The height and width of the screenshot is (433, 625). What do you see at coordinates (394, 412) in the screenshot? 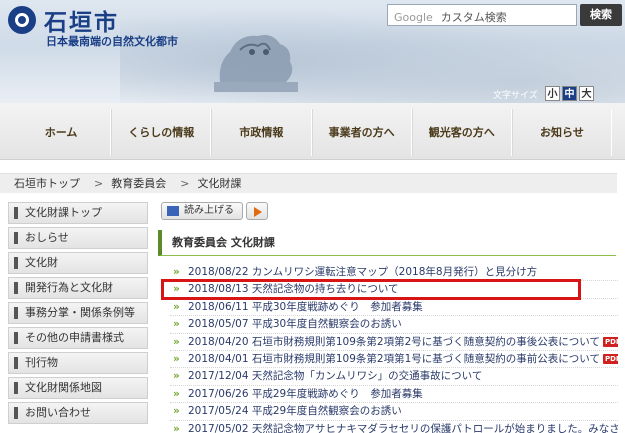
I see `news-item: 2017/05/24 平成29年度自然観察会のお誘い` at bounding box center [394, 412].